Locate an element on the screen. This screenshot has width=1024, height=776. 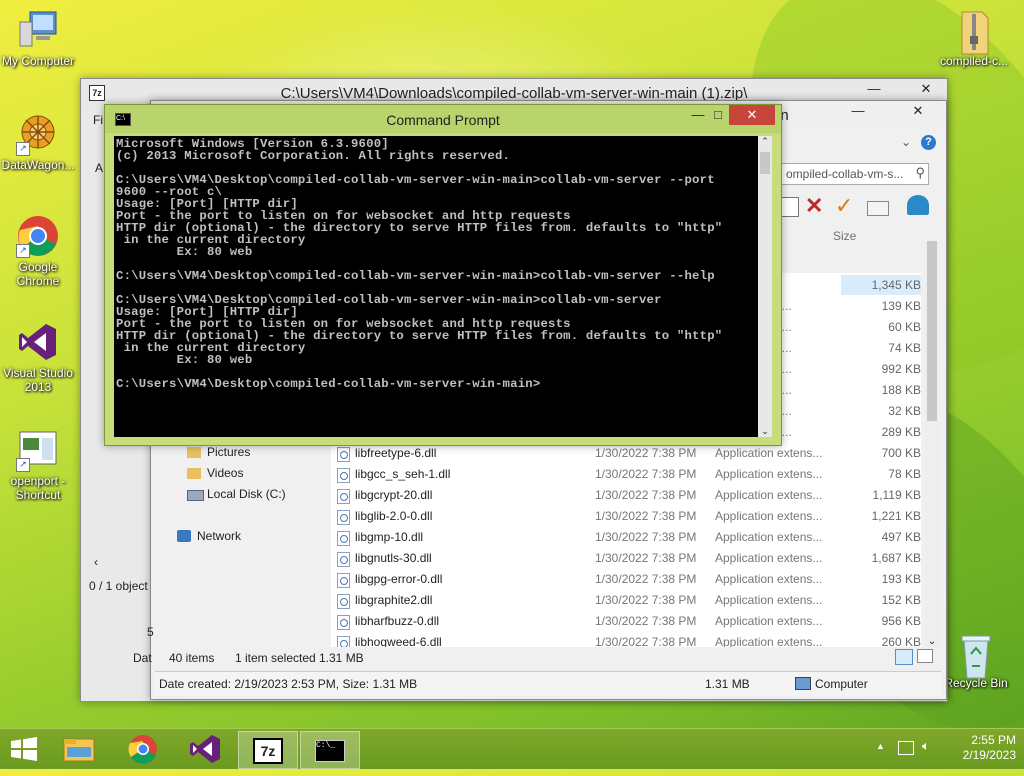
copy-icon is located at coordinates (790, 207).